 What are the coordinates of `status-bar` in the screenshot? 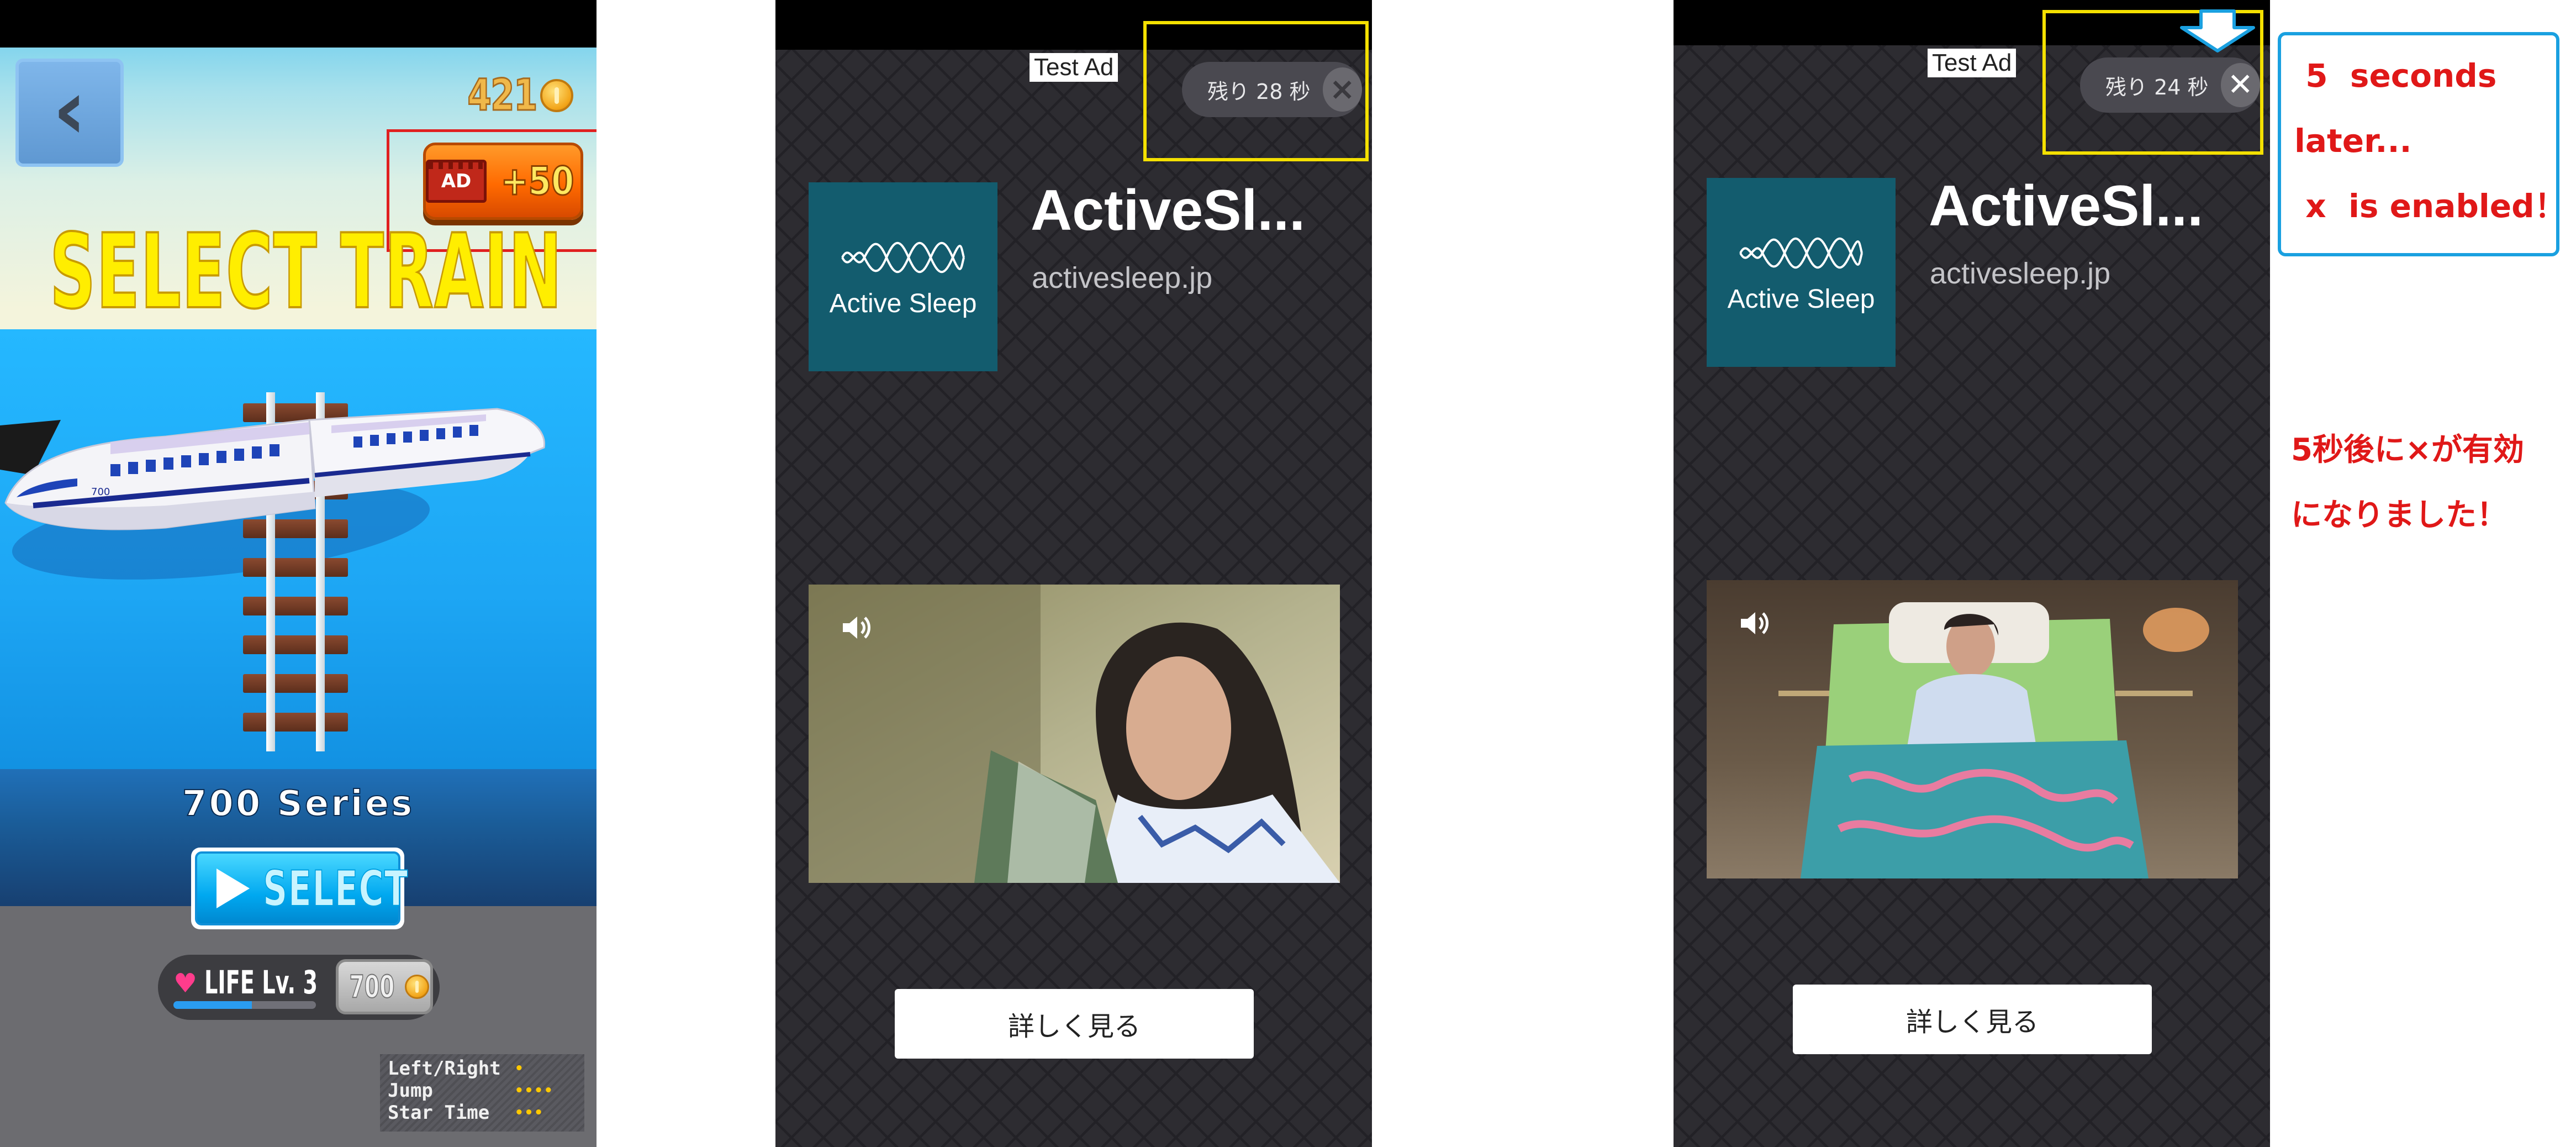 It's located at (298, 24).